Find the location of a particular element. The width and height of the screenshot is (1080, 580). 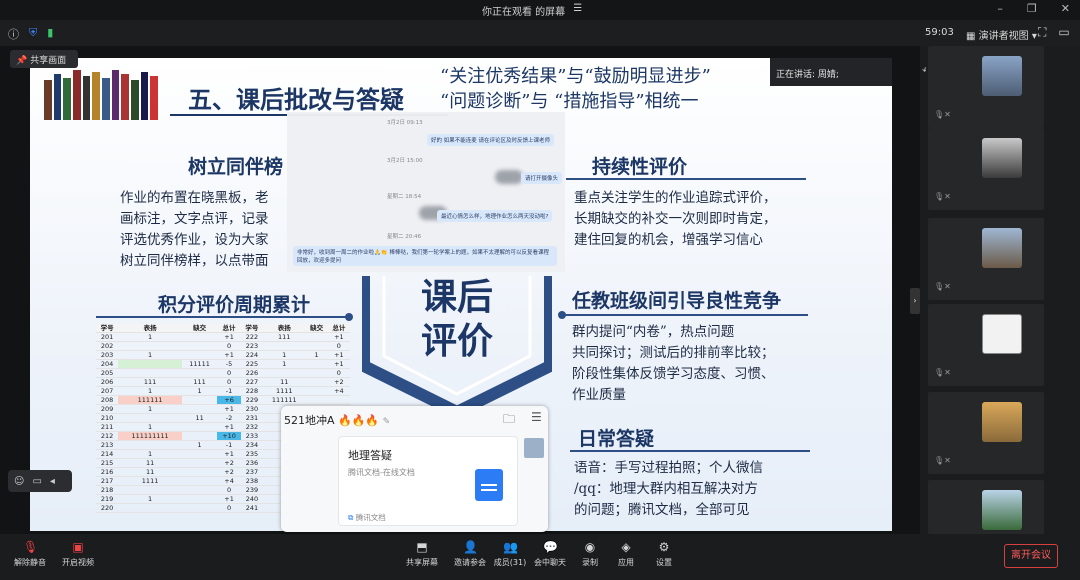

qa-line-1: 语音：手写过程拍照；个人微信 is located at coordinates (668, 468).